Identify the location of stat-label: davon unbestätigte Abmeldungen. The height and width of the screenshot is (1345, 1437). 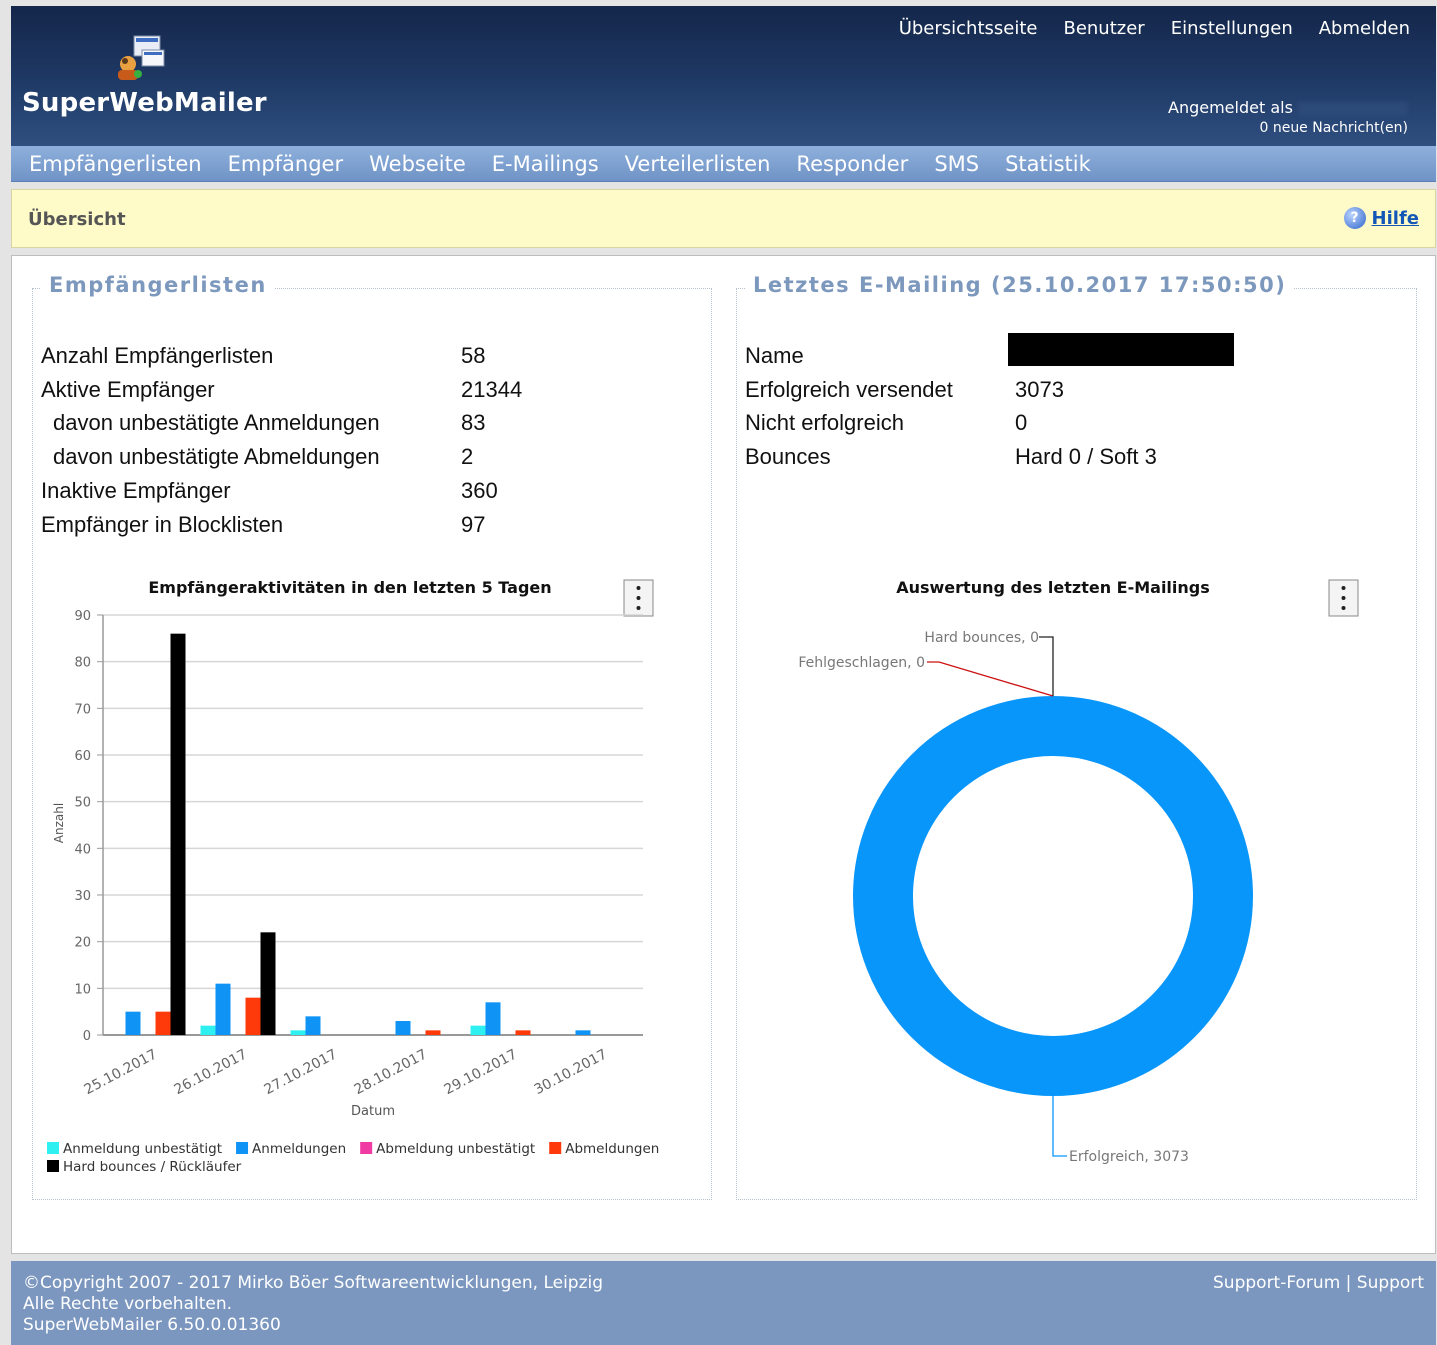
(216, 456).